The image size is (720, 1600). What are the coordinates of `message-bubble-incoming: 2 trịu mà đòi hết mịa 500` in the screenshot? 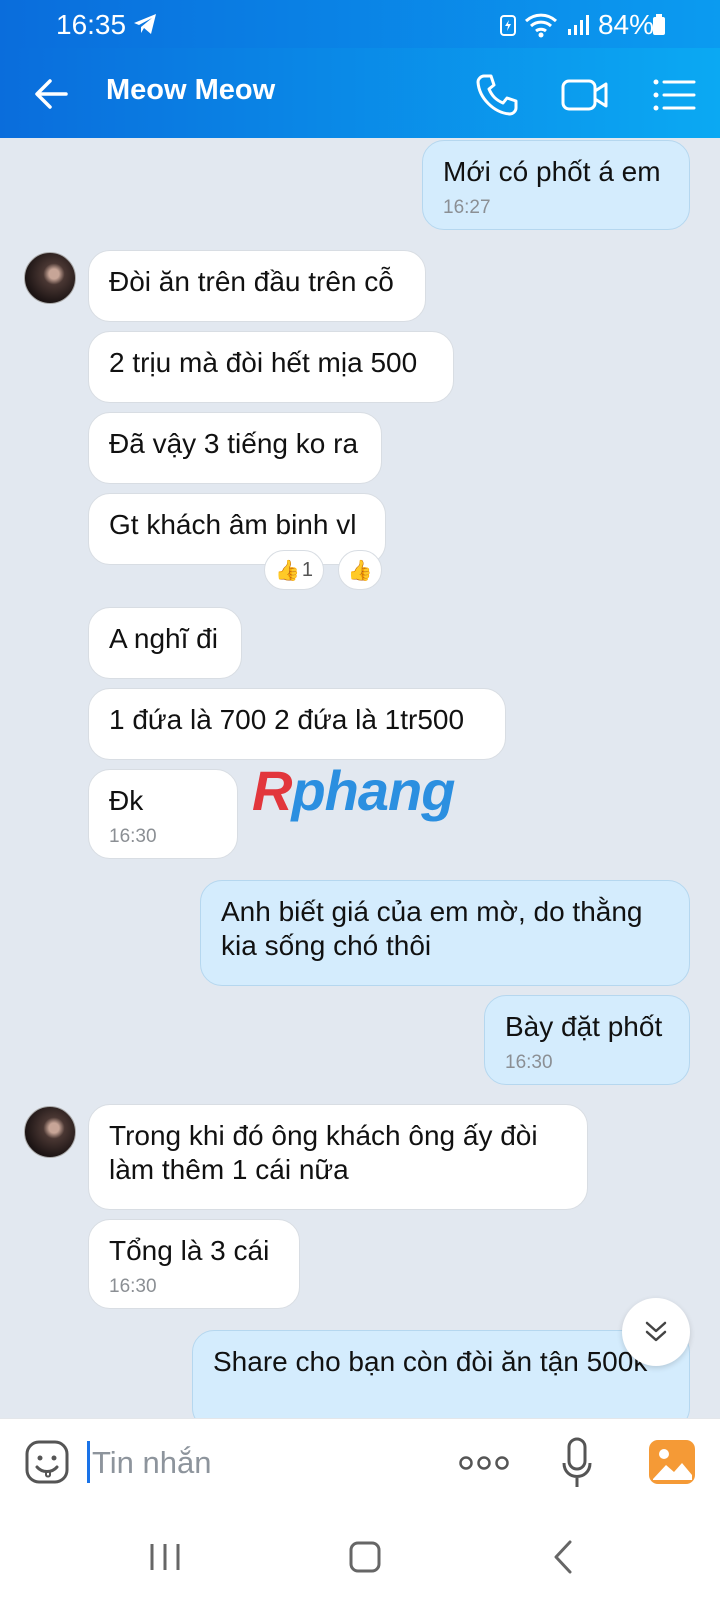 It's located at (271, 367).